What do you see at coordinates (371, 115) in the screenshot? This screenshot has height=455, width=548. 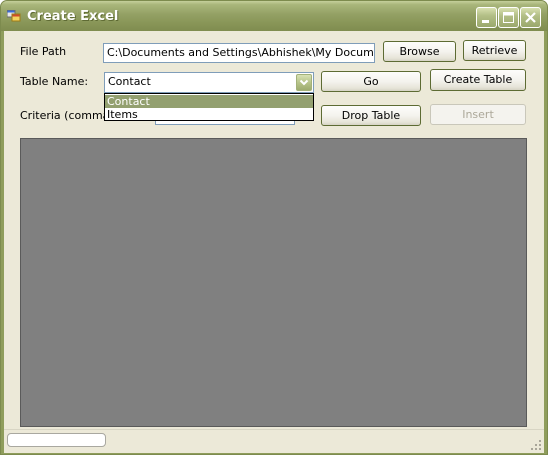 I see `drop-table-button: Drop Table` at bounding box center [371, 115].